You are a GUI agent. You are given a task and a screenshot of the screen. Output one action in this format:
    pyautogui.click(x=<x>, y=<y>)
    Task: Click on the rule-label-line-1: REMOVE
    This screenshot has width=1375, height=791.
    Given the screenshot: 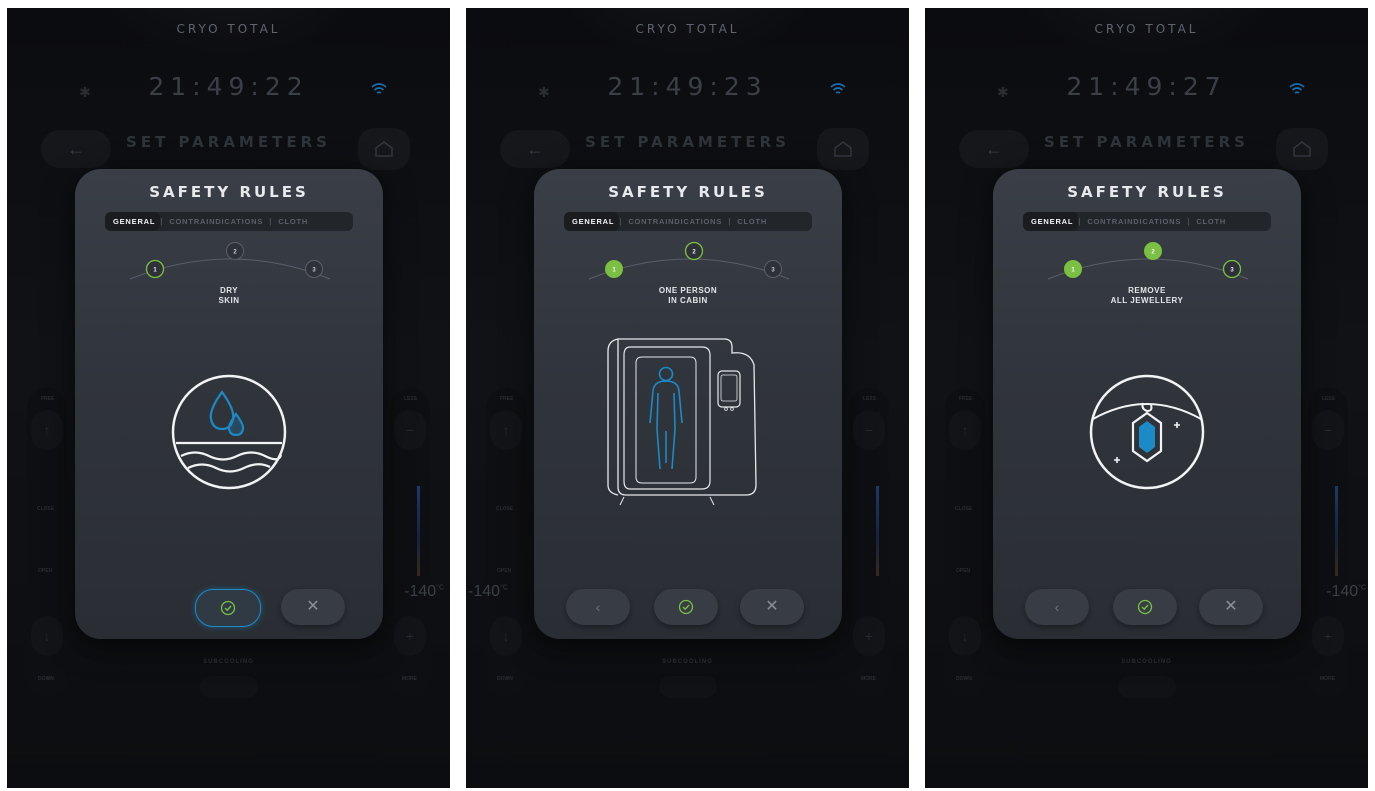 What is the action you would take?
    pyautogui.click(x=1147, y=290)
    